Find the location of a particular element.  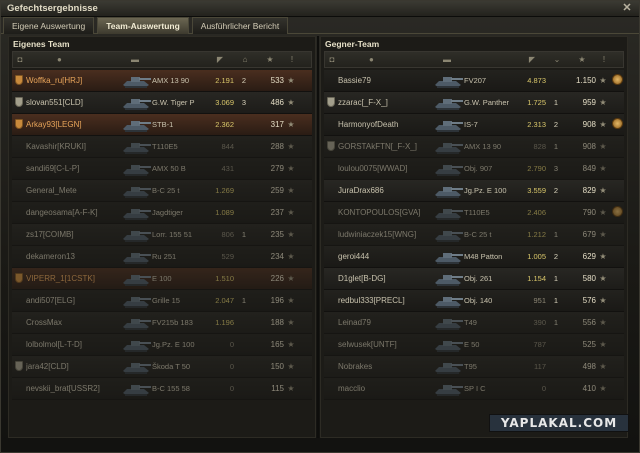

tab-ausfuehrlicher-bericht: Ausführlicher Bericht is located at coordinates (240, 25).